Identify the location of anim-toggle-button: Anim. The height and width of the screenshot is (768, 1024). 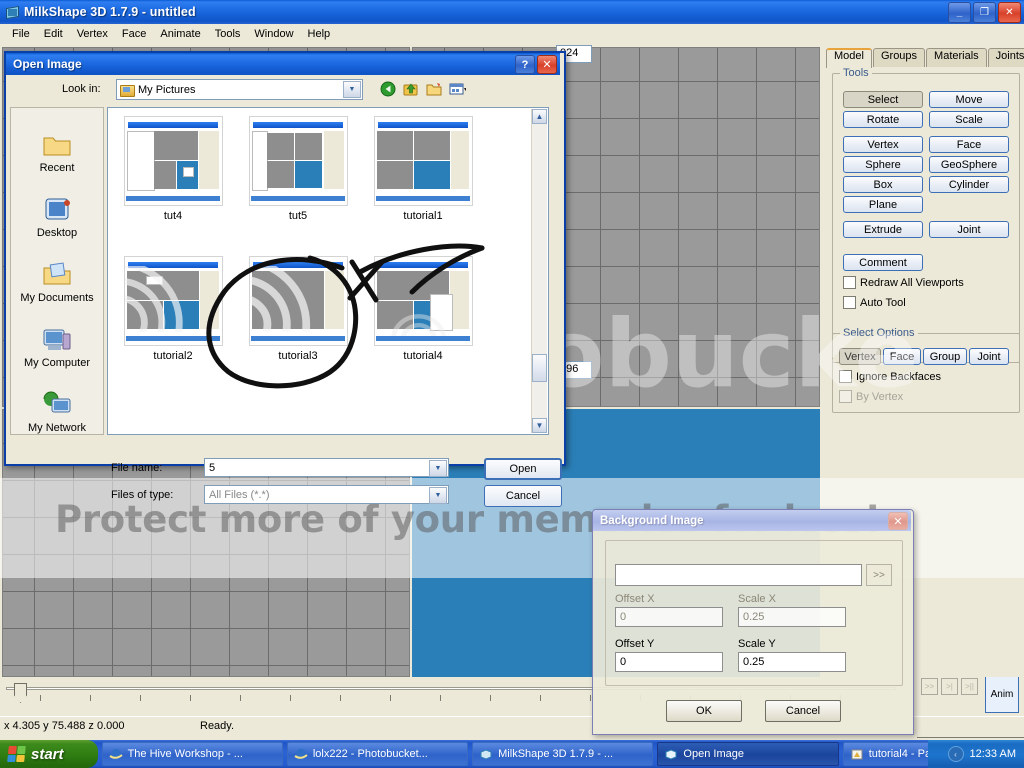
(1002, 694).